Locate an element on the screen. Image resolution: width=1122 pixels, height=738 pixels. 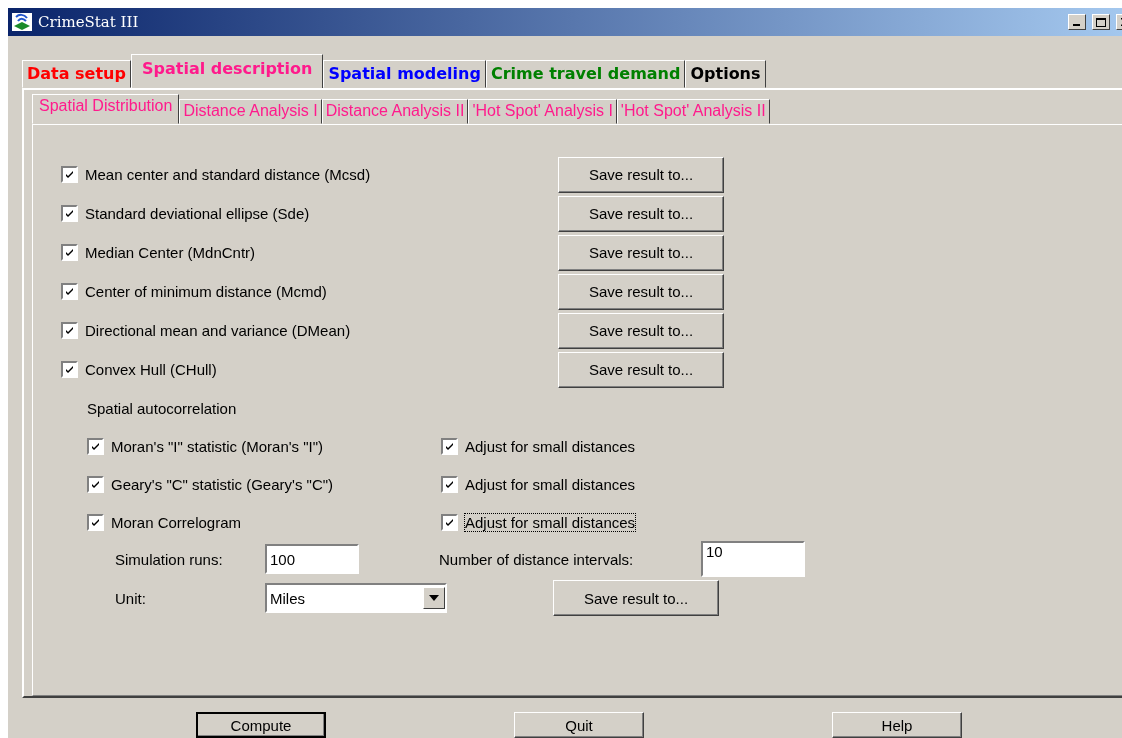
maximize-icon is located at coordinates (1101, 22).